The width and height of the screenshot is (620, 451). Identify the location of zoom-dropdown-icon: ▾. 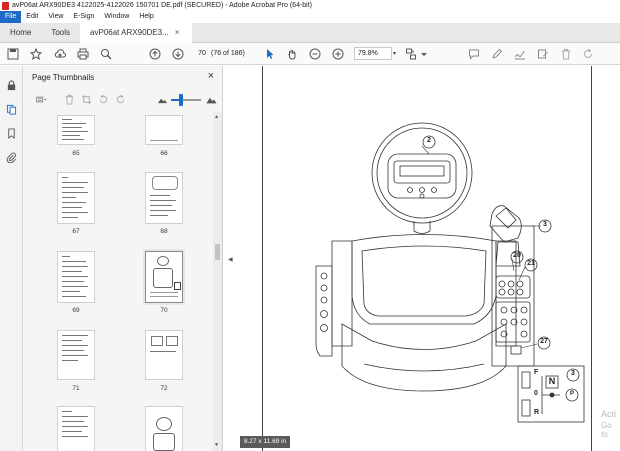
(394, 53).